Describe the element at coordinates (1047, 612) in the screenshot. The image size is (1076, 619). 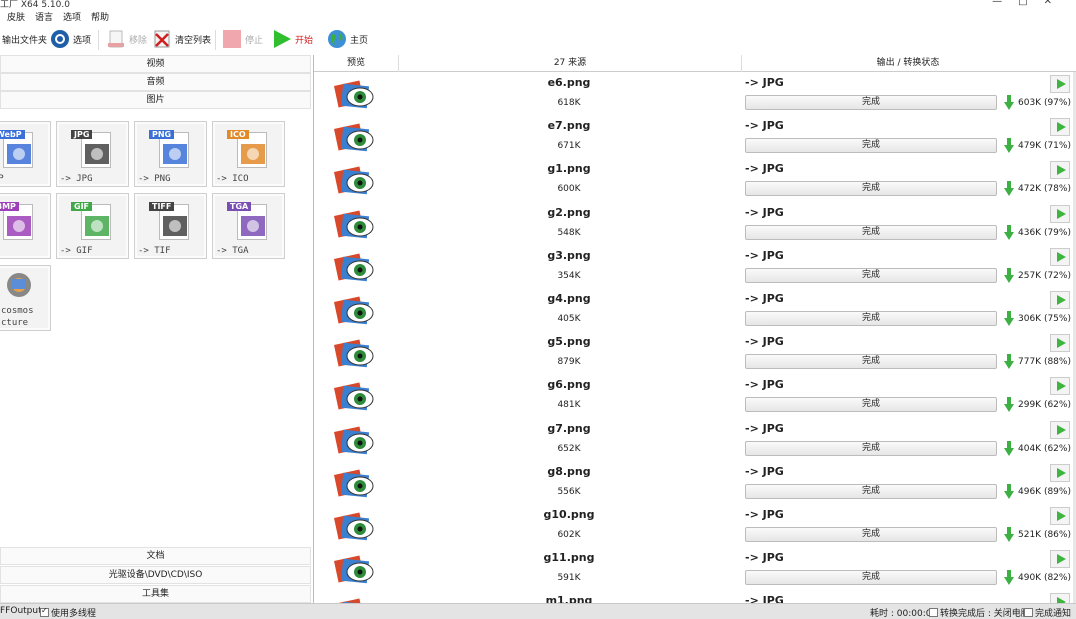
I see `notify-toggle: 完成通知` at that location.